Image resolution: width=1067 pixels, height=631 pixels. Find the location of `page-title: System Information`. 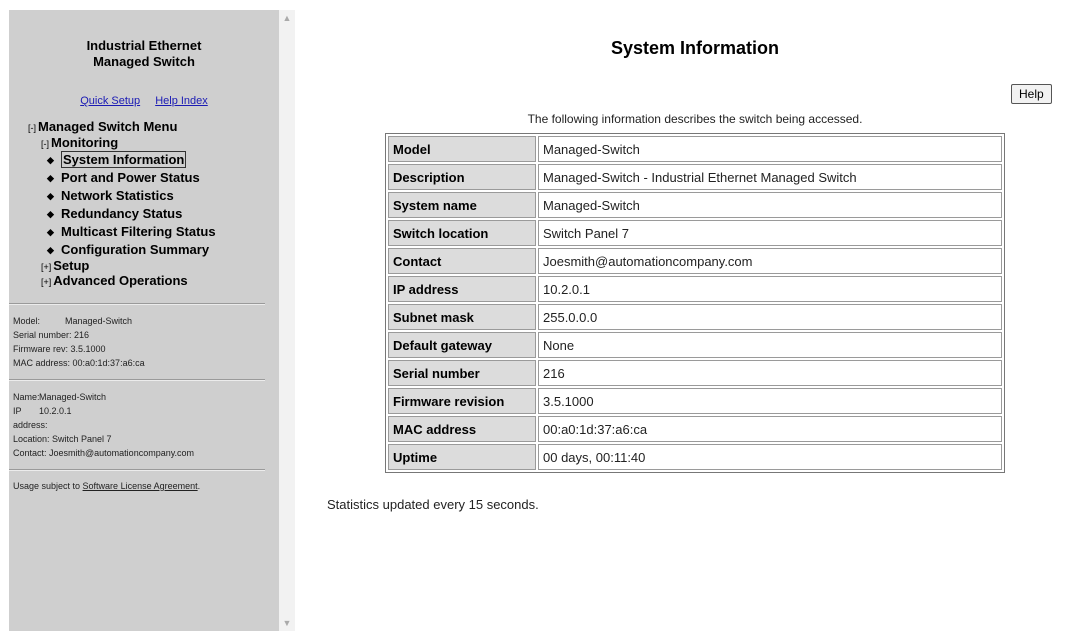

page-title: System Information is located at coordinates (695, 48).